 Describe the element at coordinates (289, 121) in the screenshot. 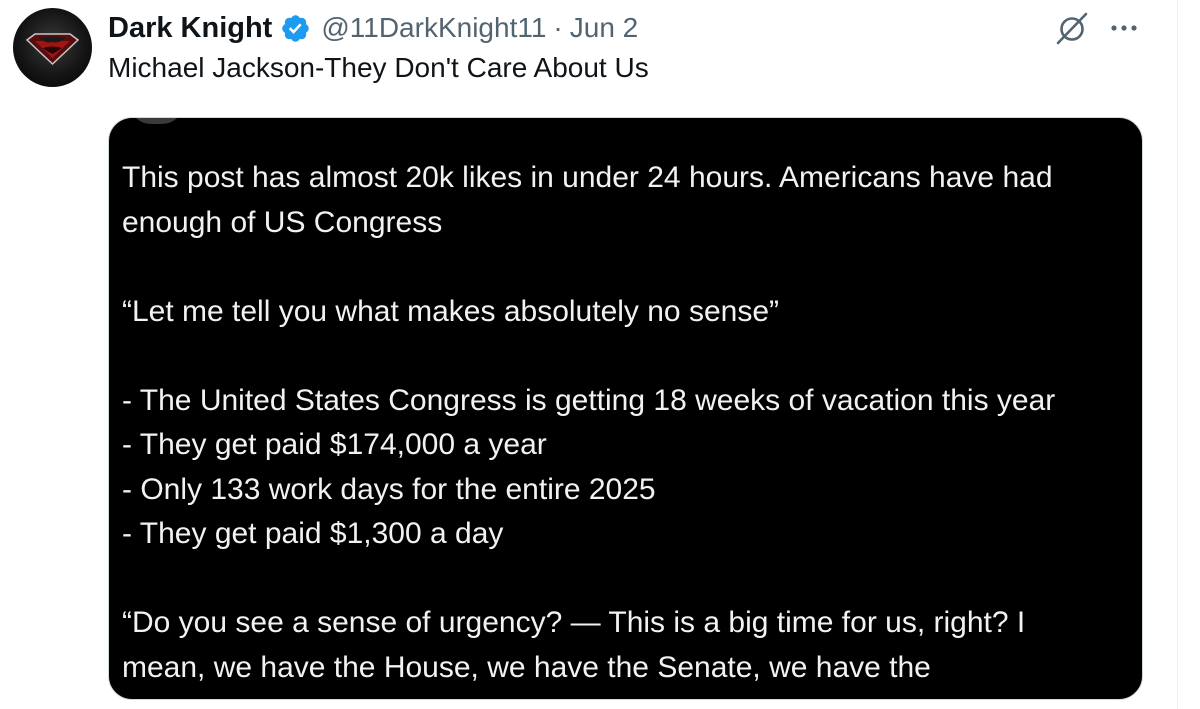

I see `cropped-header-fragment` at that location.